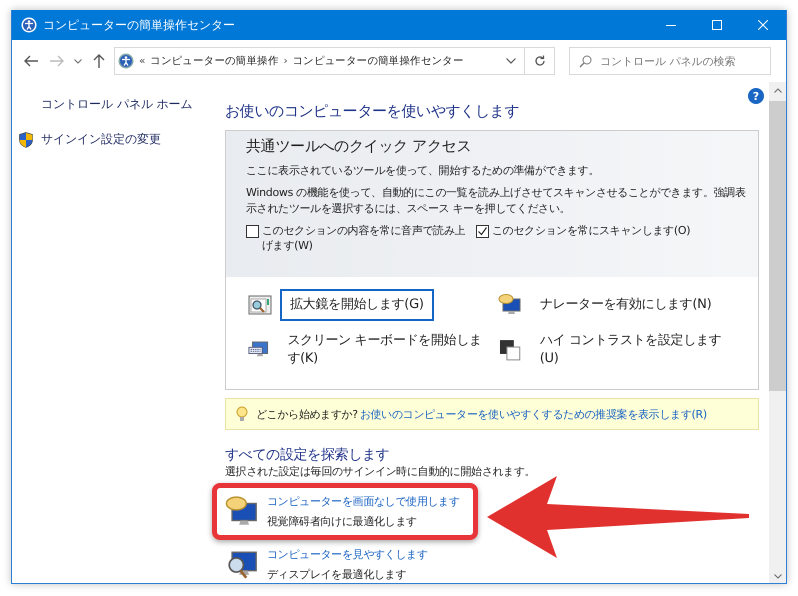 Image resolution: width=798 pixels, height=596 pixels. I want to click on tool-link: スクリーン キーボードを開始します(K), so click(387, 350).